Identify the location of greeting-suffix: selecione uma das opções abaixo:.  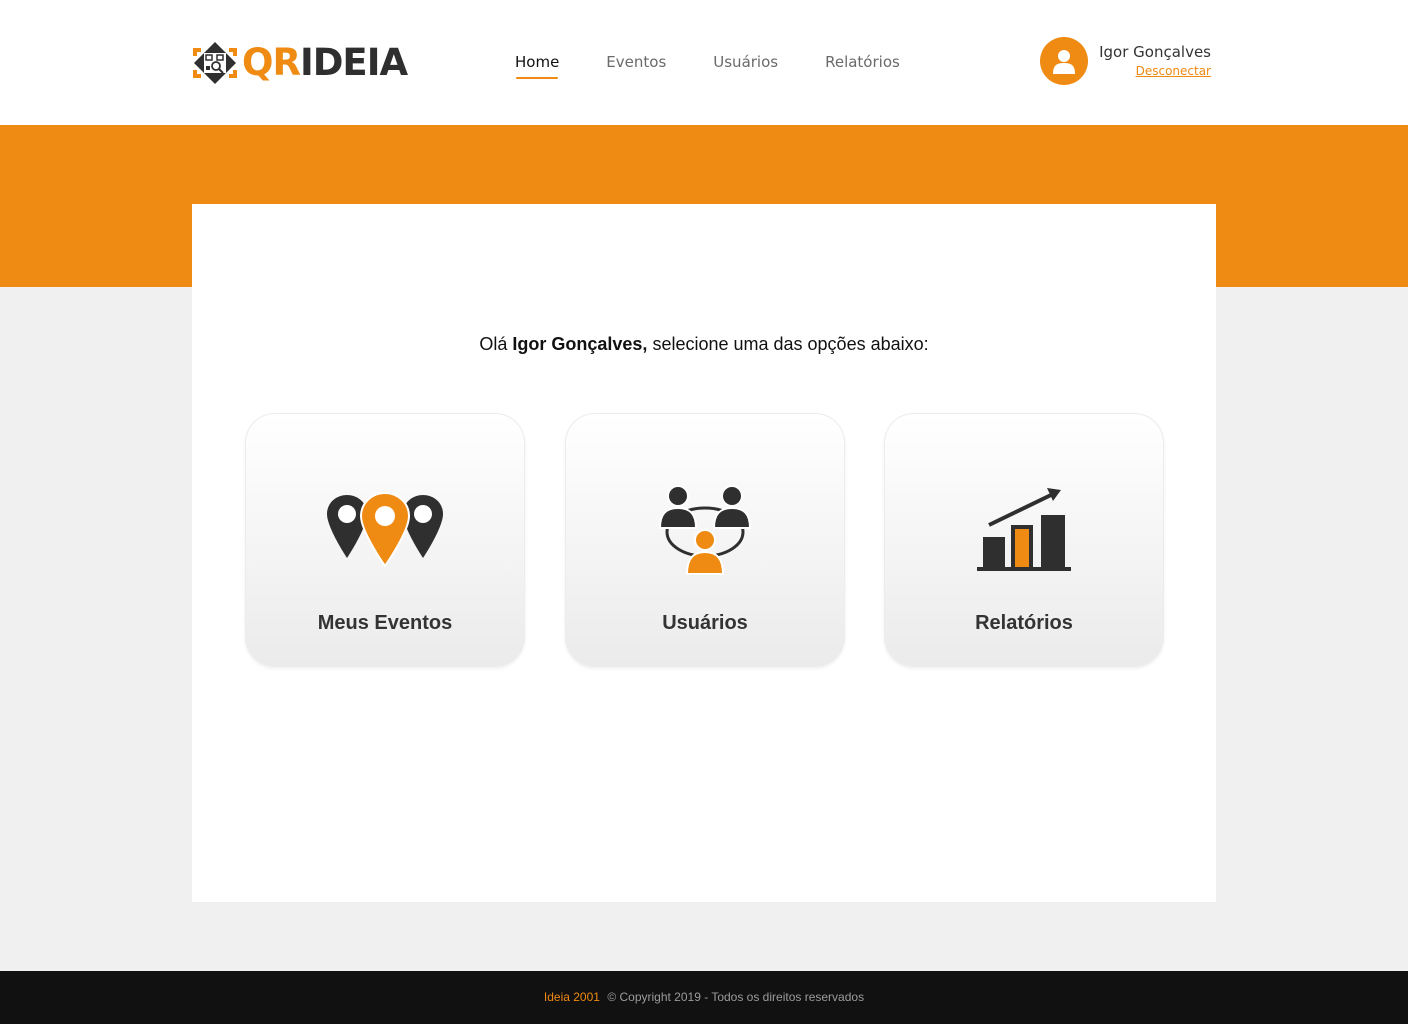
(788, 344).